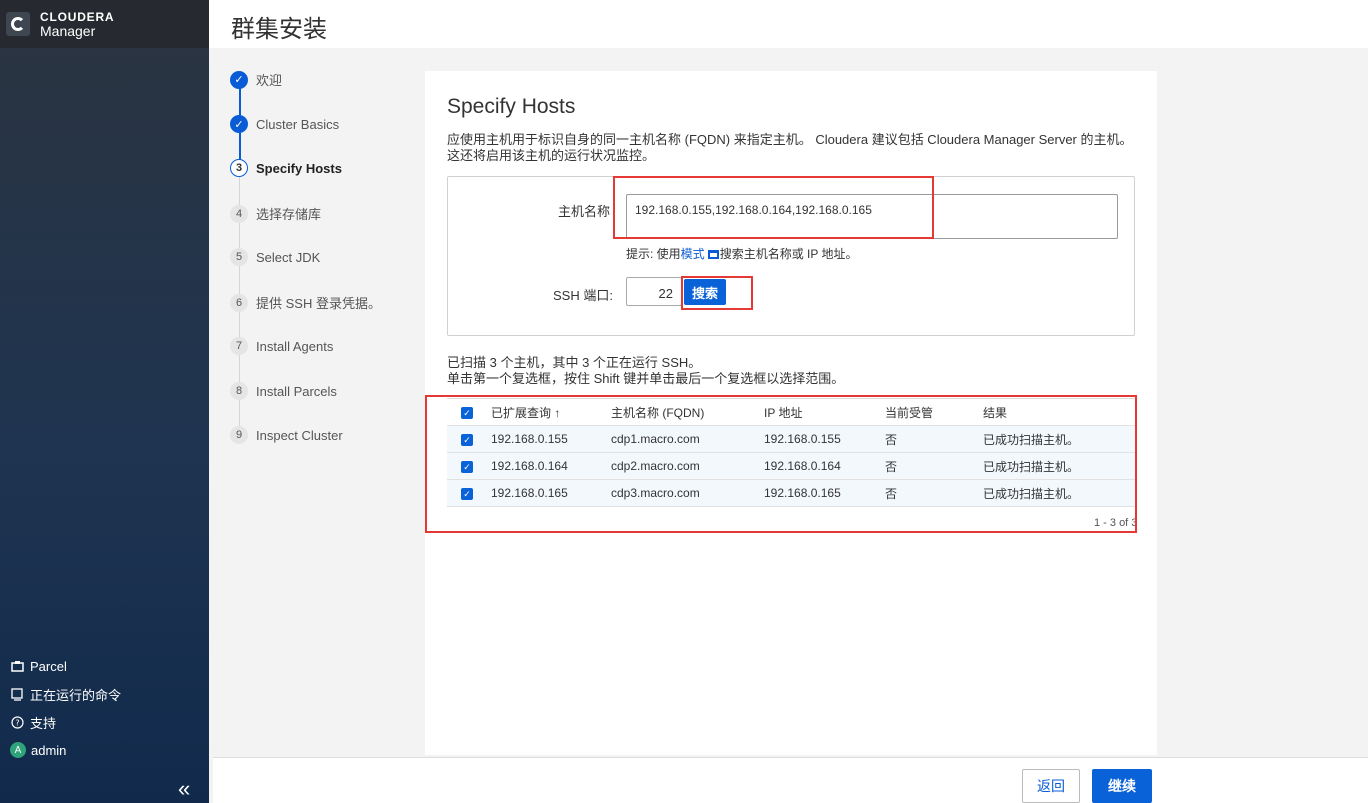  What do you see at coordinates (654, 291) in the screenshot?
I see `ssh-port-input: 22` at bounding box center [654, 291].